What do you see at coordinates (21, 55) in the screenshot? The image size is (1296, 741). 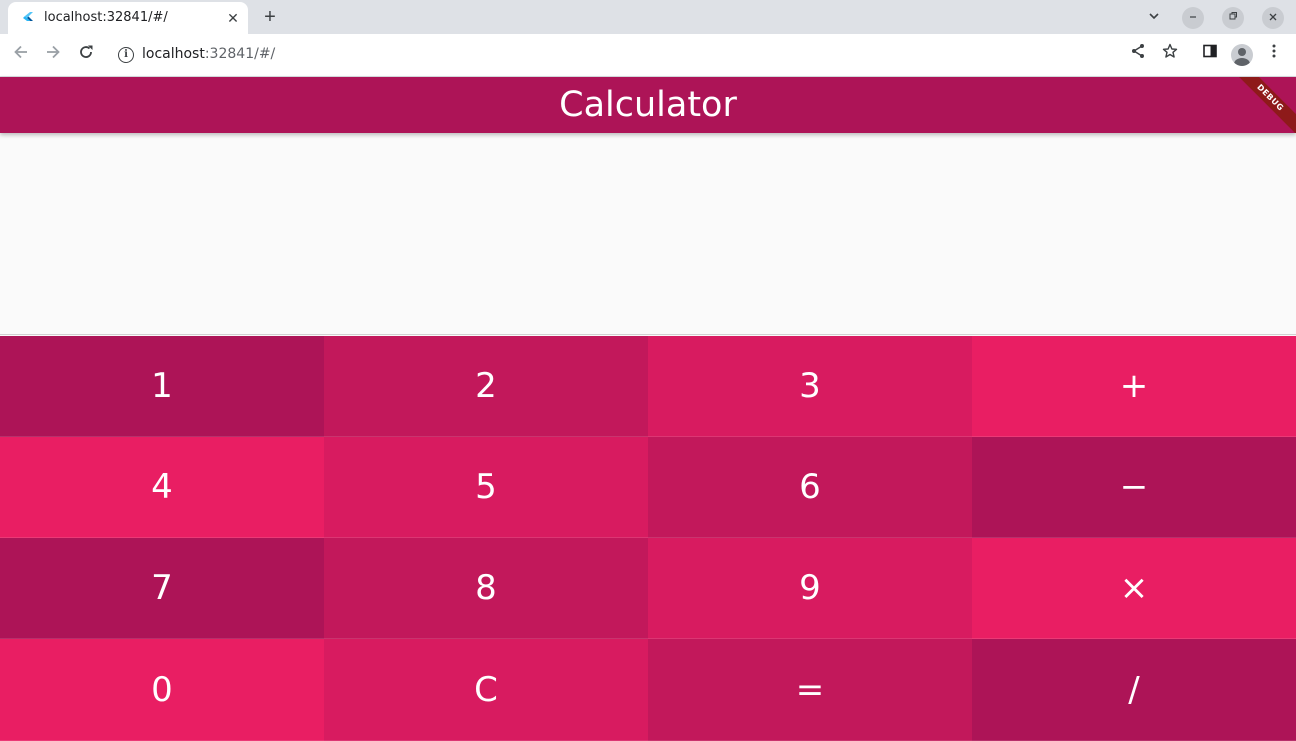 I see `back-arrow-icon` at bounding box center [21, 55].